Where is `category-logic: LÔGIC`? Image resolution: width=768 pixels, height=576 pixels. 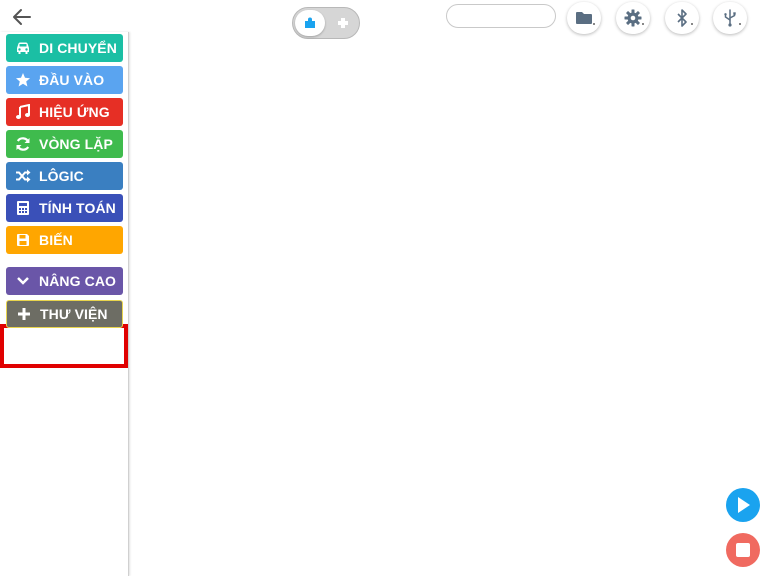 category-logic: LÔGIC is located at coordinates (64, 176).